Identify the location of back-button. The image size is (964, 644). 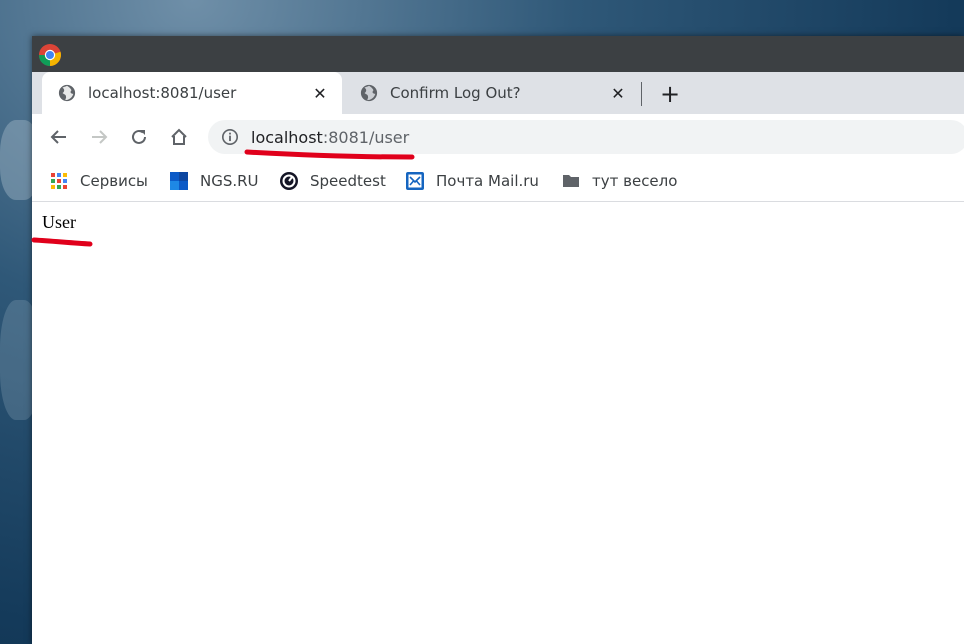
(59, 137).